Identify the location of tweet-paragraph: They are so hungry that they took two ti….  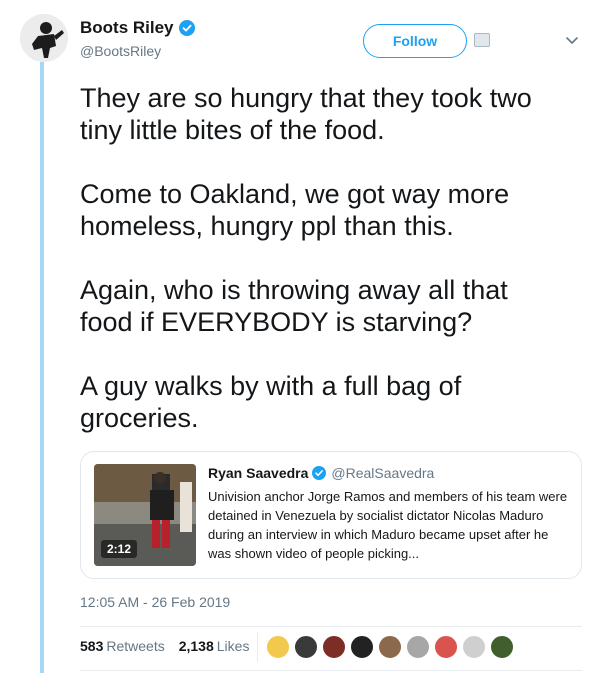
(306, 114).